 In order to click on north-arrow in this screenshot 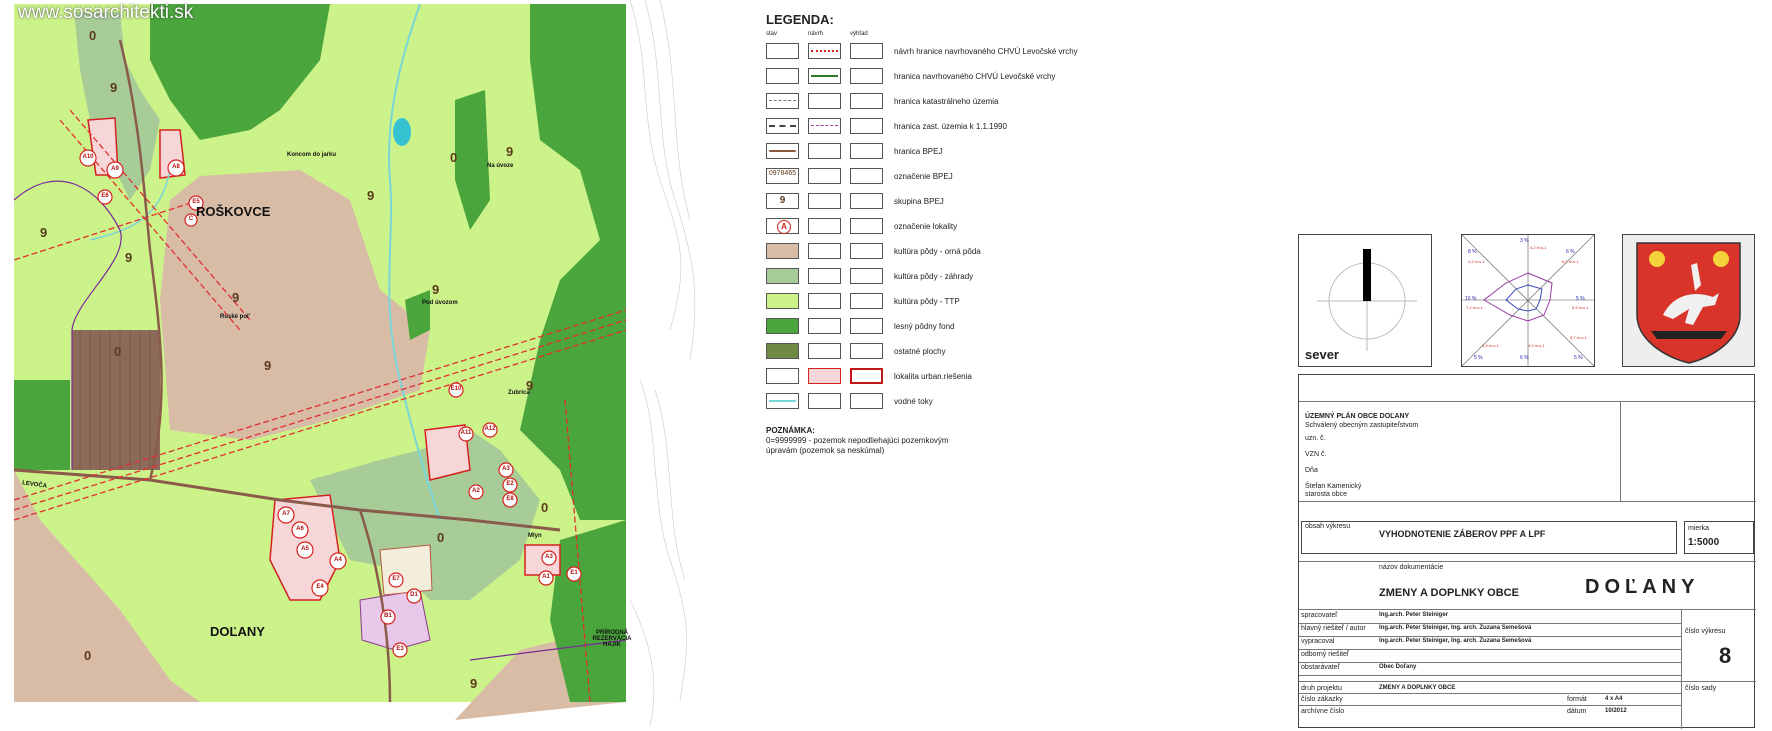, I will do `click(1367, 275)`.